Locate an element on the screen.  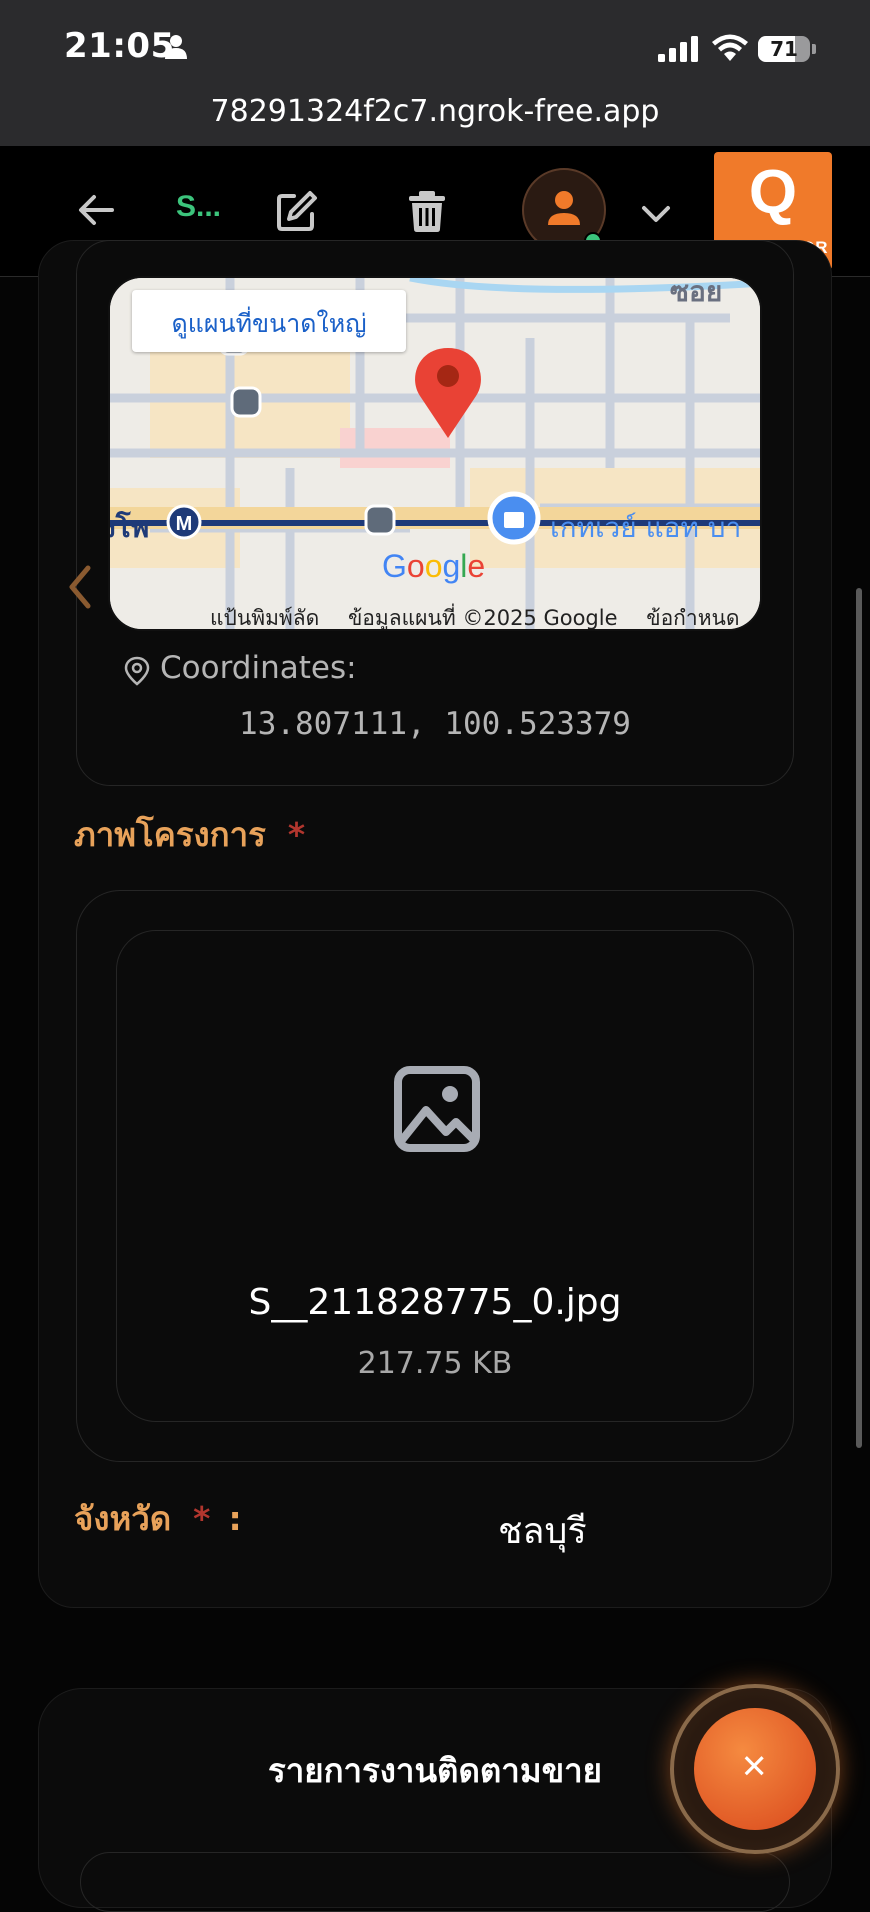
province-colon: : is located at coordinates (235, 1518).